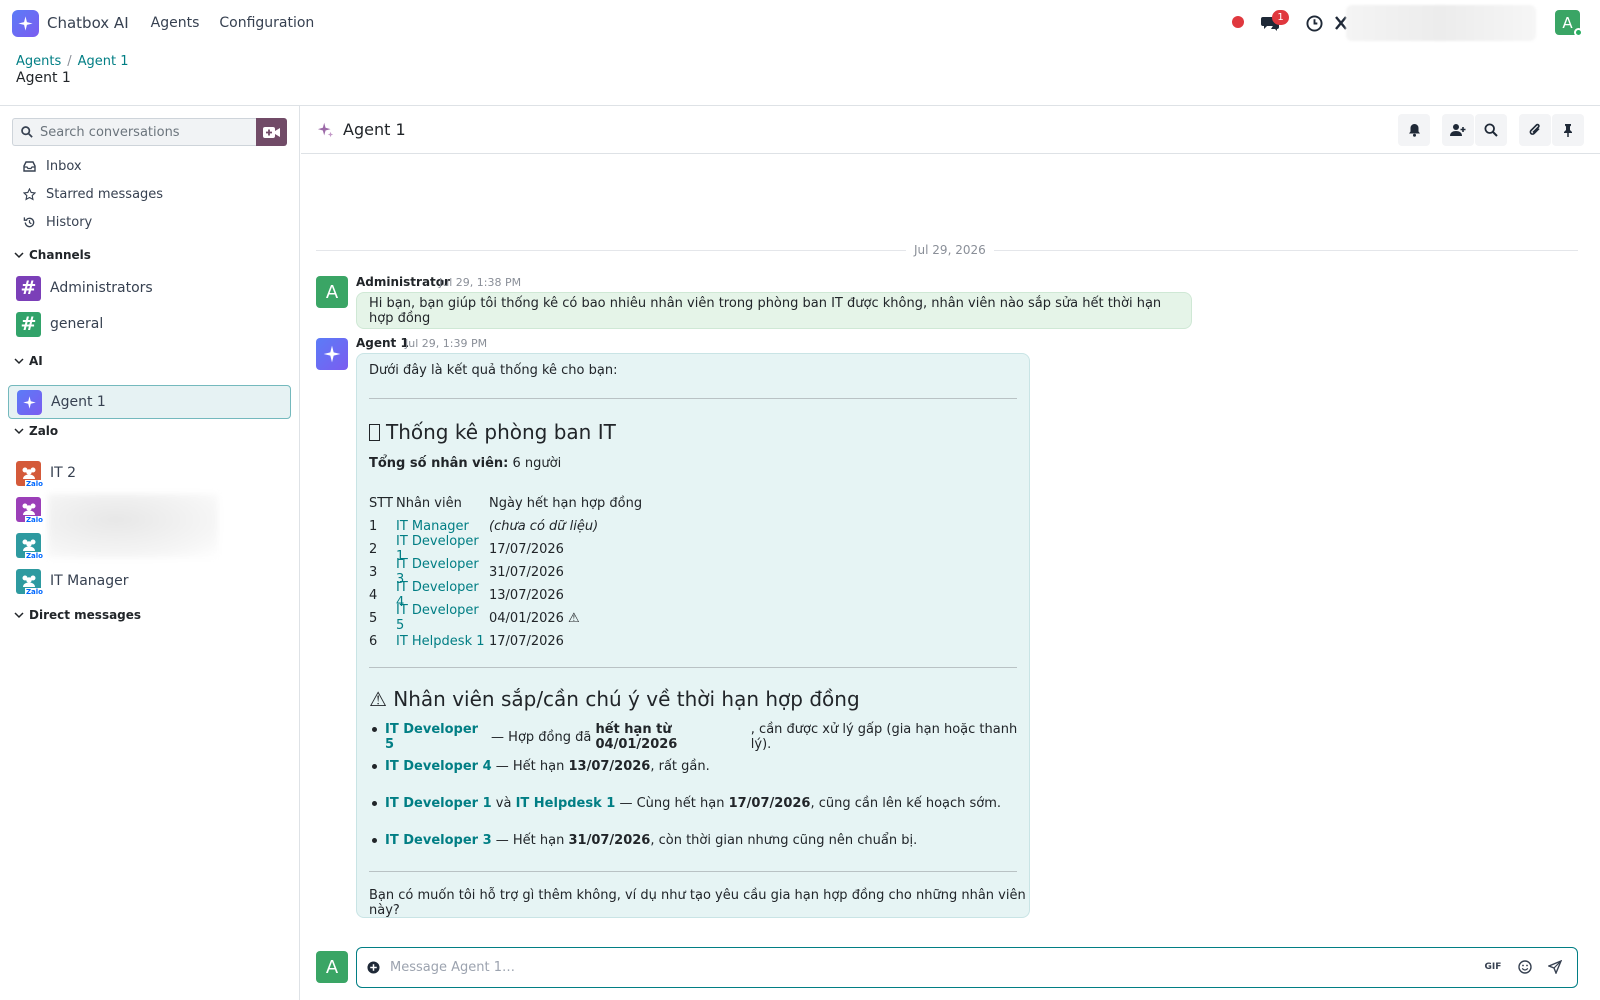  I want to click on search-messages-button, so click(1491, 130).